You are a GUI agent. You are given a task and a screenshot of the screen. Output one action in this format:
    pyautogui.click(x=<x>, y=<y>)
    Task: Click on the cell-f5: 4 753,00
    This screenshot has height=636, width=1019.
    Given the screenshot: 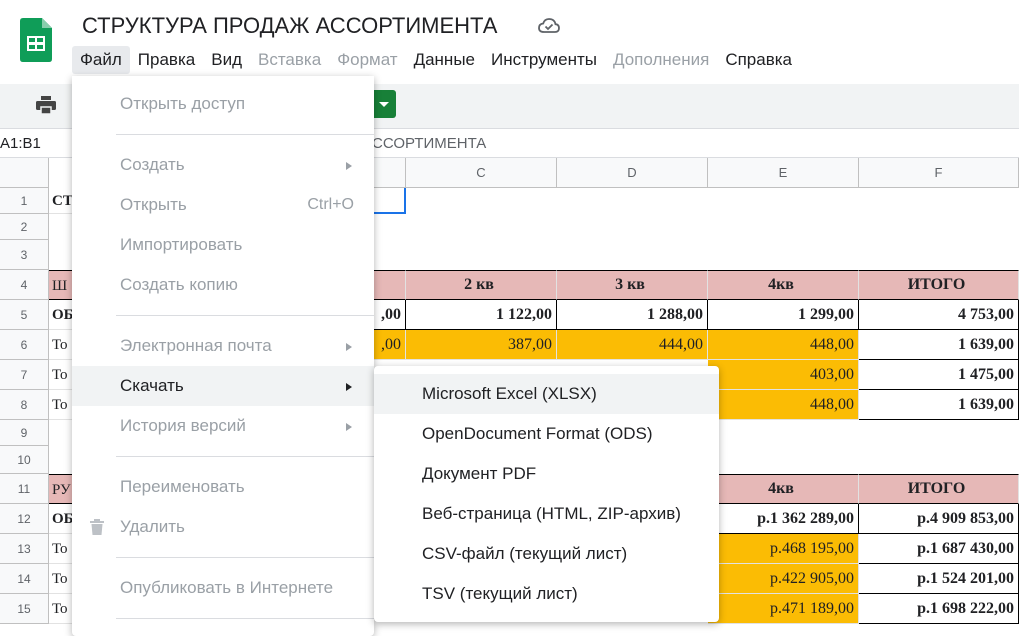 What is the action you would take?
    pyautogui.click(x=939, y=315)
    